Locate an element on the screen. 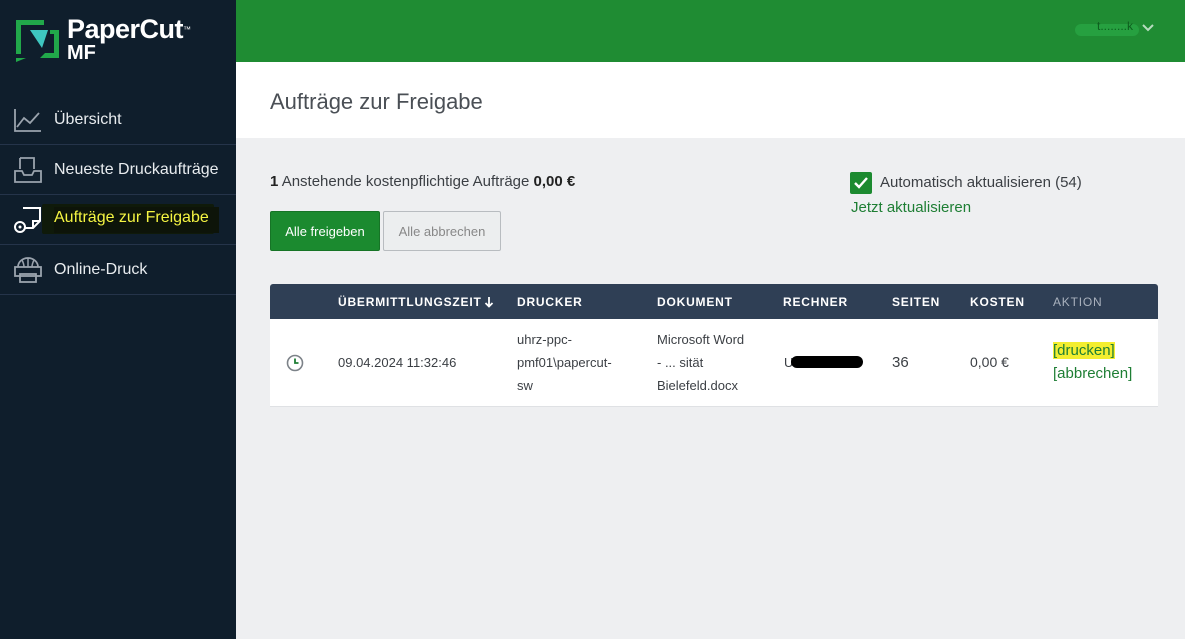  column-header-time: ÜBERMITTLUNGSZEIT is located at coordinates (416, 302).